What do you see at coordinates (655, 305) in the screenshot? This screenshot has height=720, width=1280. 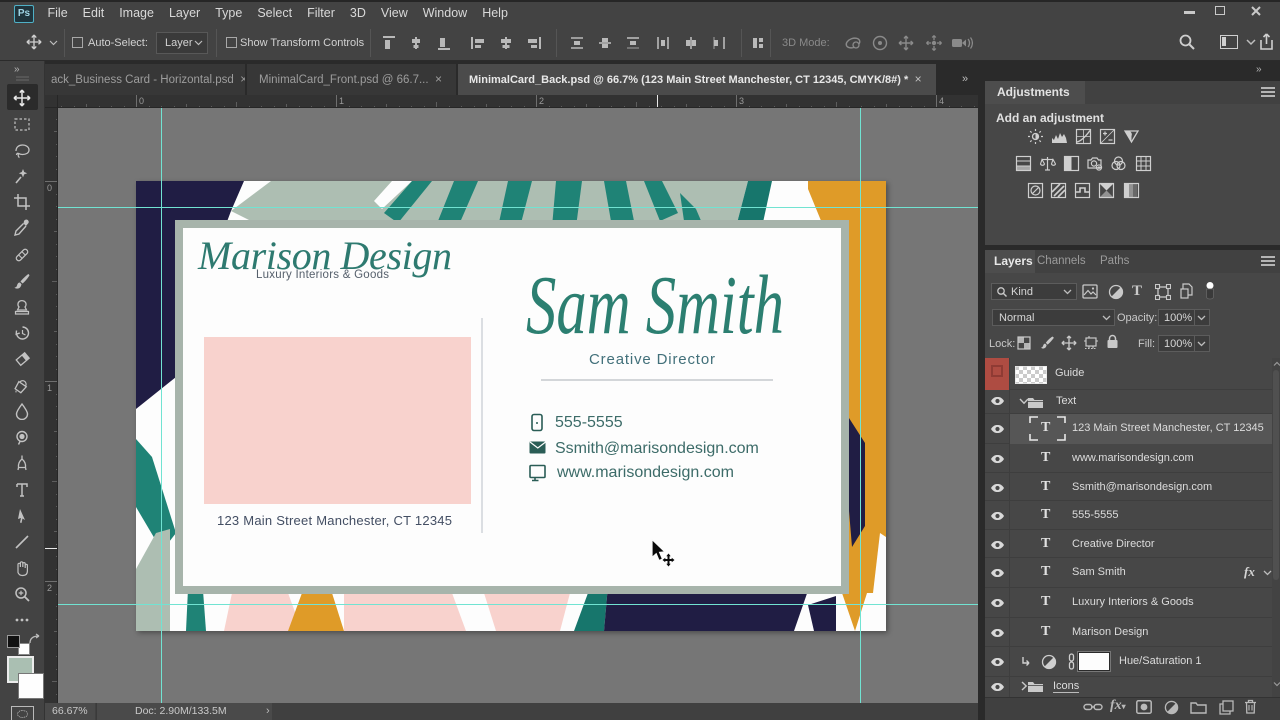 I see `svg-text: Sam Smith` at bounding box center [655, 305].